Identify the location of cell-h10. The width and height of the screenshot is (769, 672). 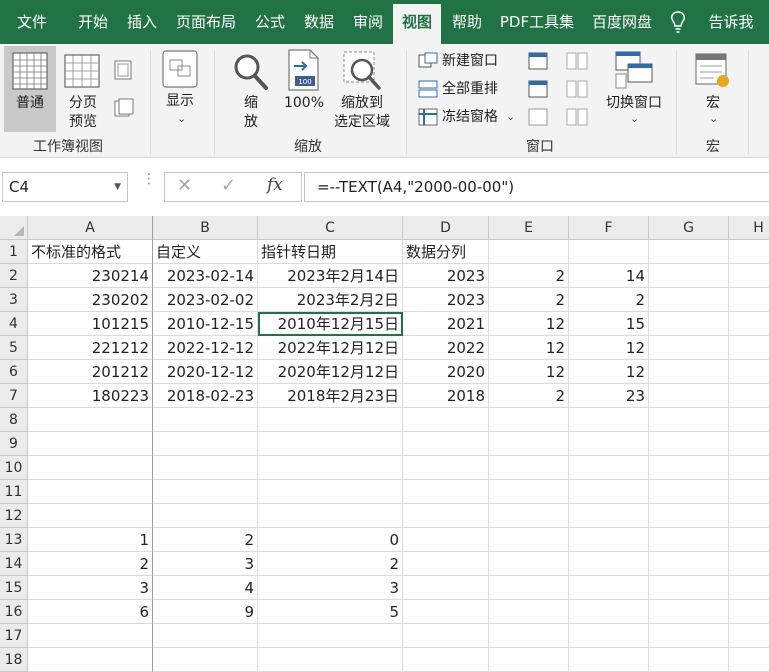
(749, 468).